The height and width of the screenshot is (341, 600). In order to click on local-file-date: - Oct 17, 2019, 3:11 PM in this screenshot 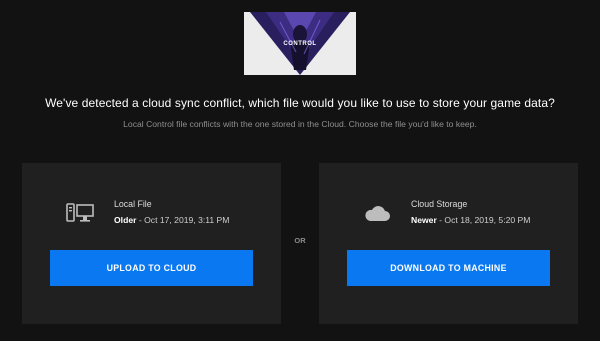, I will do `click(183, 220)`.